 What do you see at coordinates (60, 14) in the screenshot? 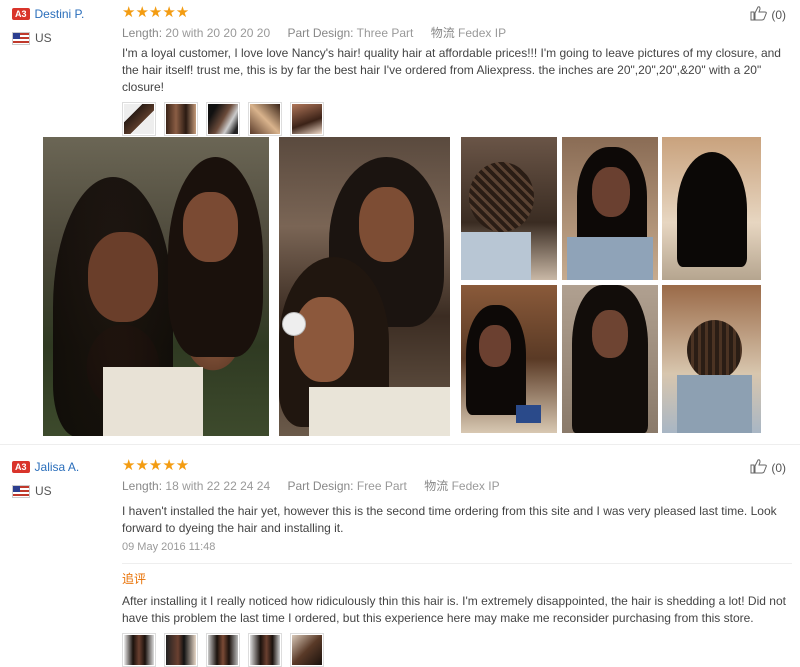
I see `reviewer-name: Destini P.` at bounding box center [60, 14].